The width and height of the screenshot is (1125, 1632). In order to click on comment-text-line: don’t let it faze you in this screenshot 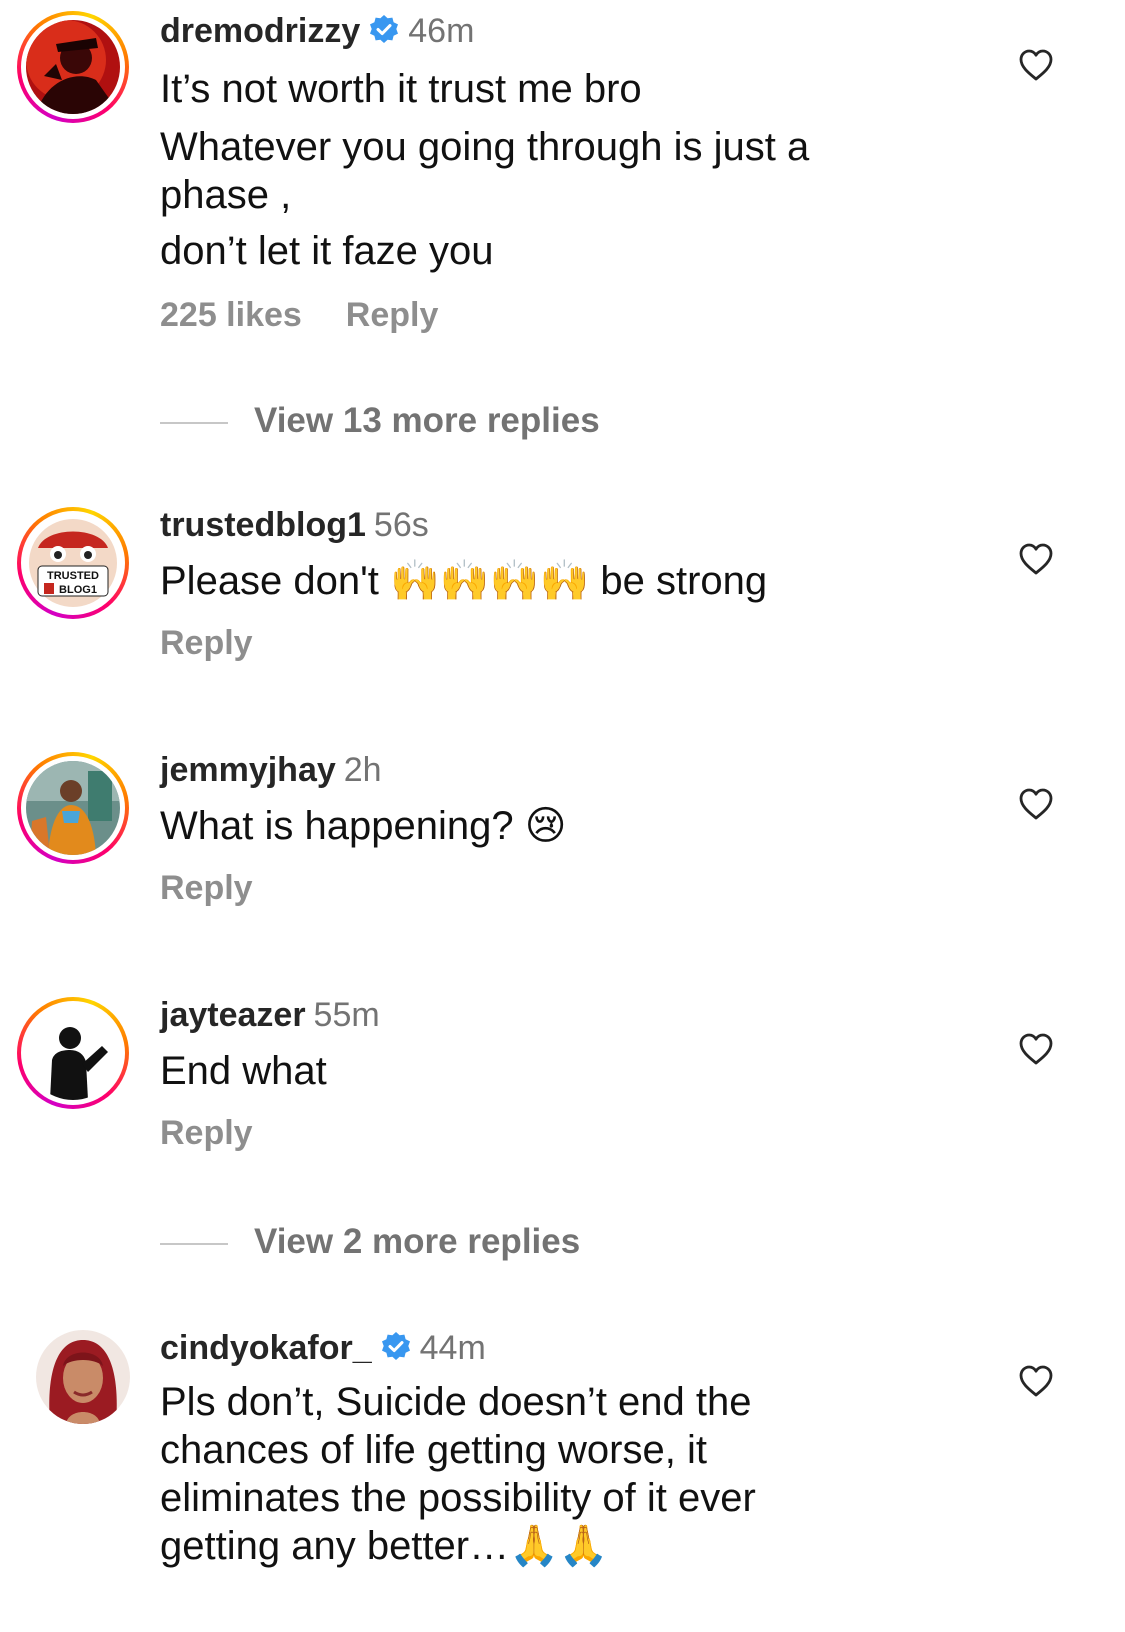, I will do `click(327, 251)`.